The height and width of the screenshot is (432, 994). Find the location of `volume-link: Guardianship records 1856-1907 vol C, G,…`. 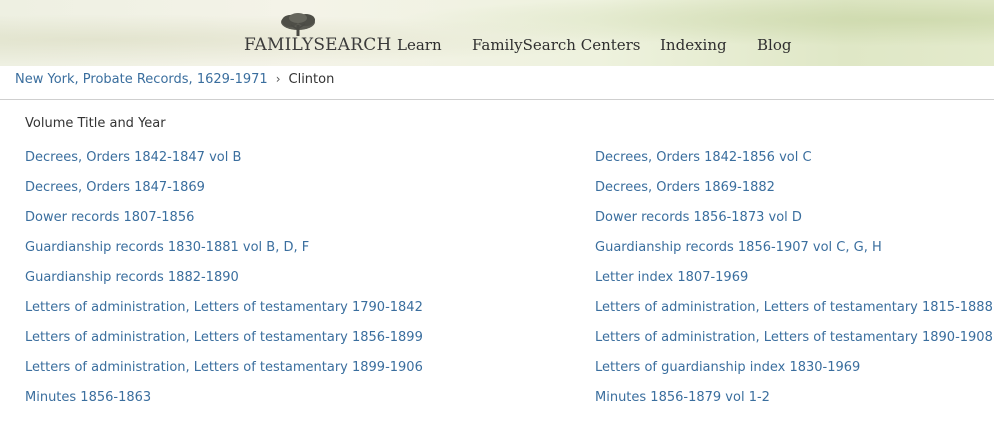

volume-link: Guardianship records 1856-1907 vol C, G,… is located at coordinates (794, 254).